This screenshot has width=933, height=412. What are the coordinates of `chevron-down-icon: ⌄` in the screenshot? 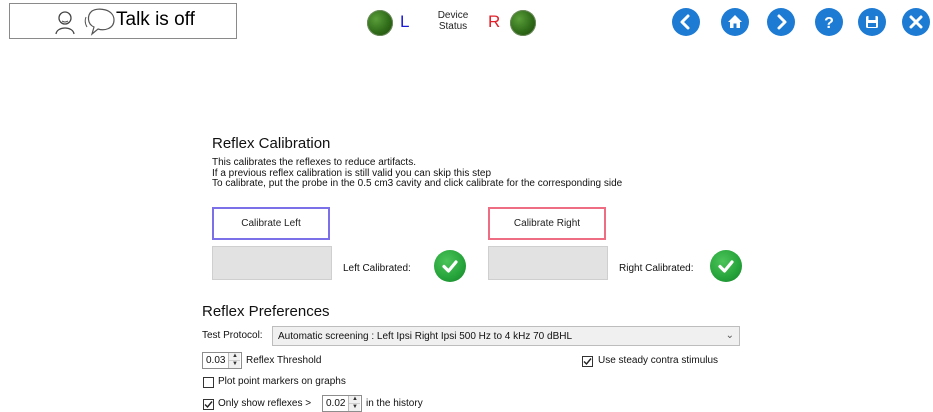 It's located at (729, 335).